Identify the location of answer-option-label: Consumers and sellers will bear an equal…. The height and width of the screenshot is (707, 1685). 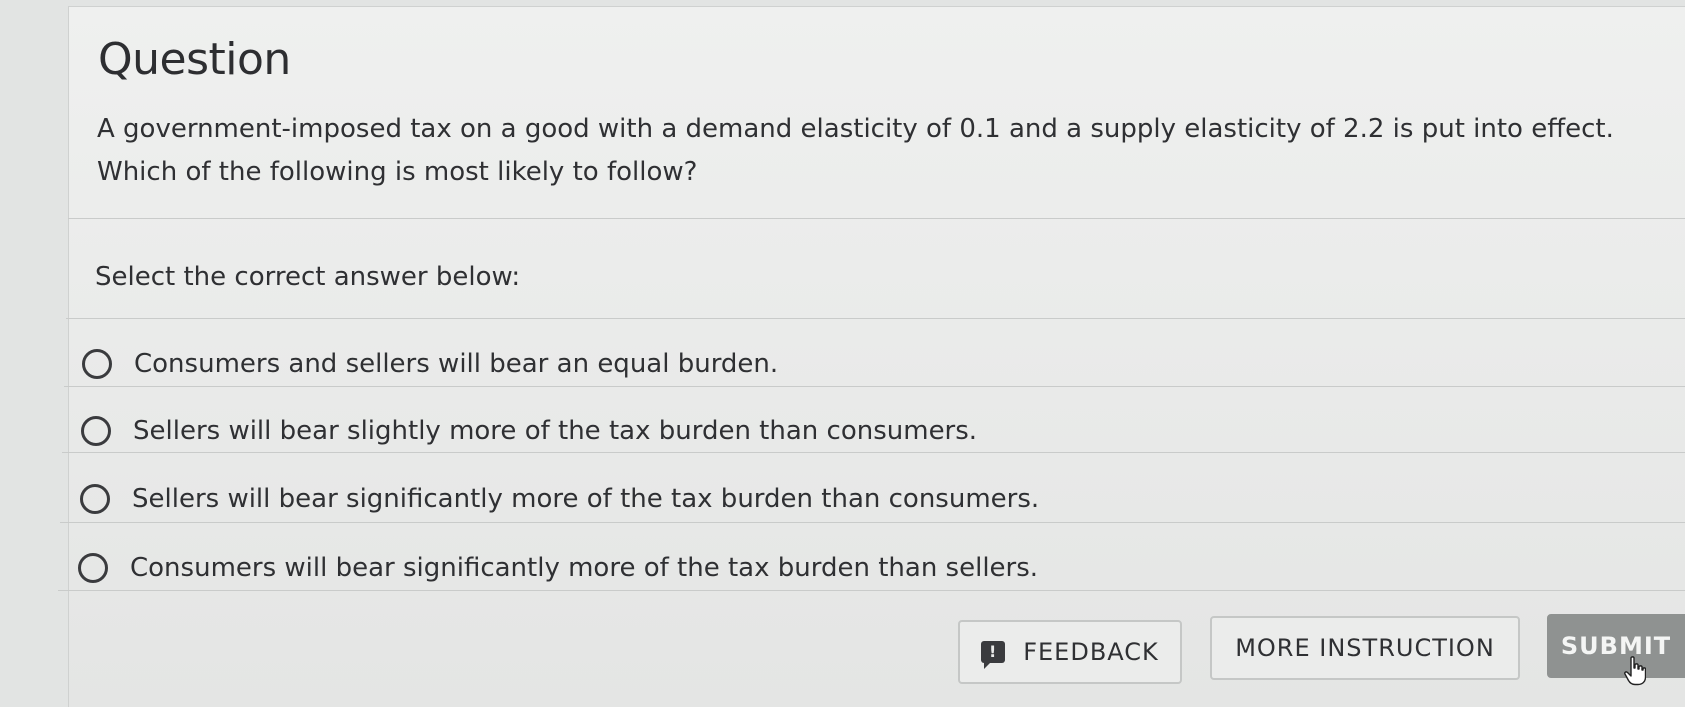
(456, 364).